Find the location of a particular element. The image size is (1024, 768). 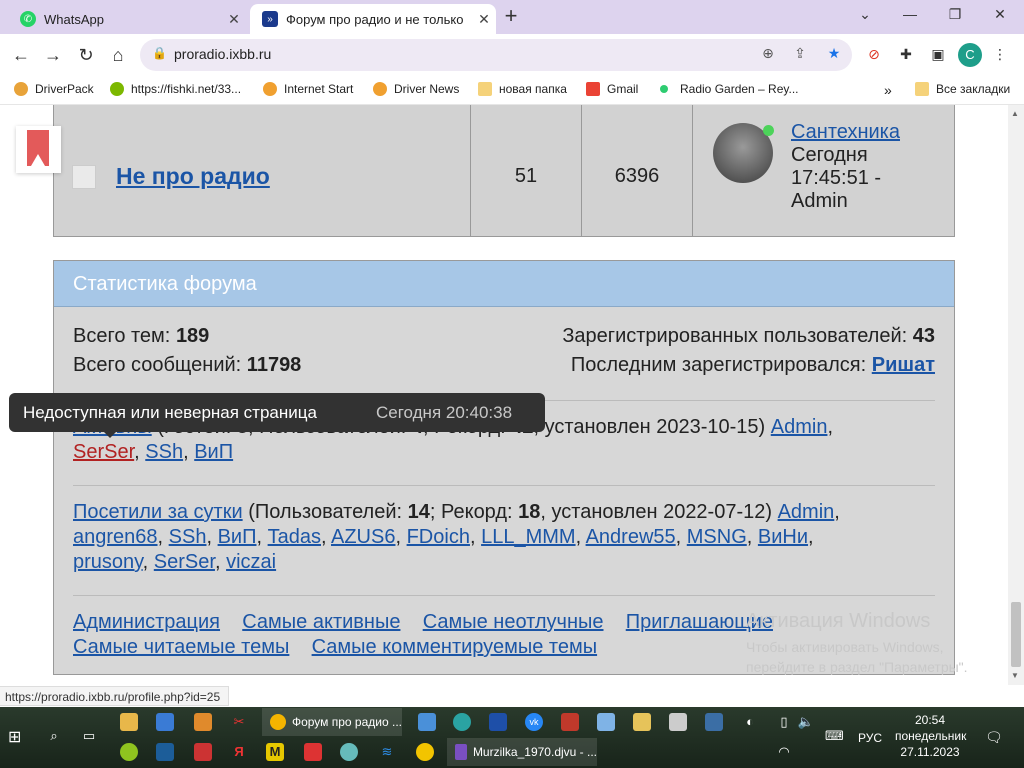

visited-link: Посетили за сутки is located at coordinates (158, 512).